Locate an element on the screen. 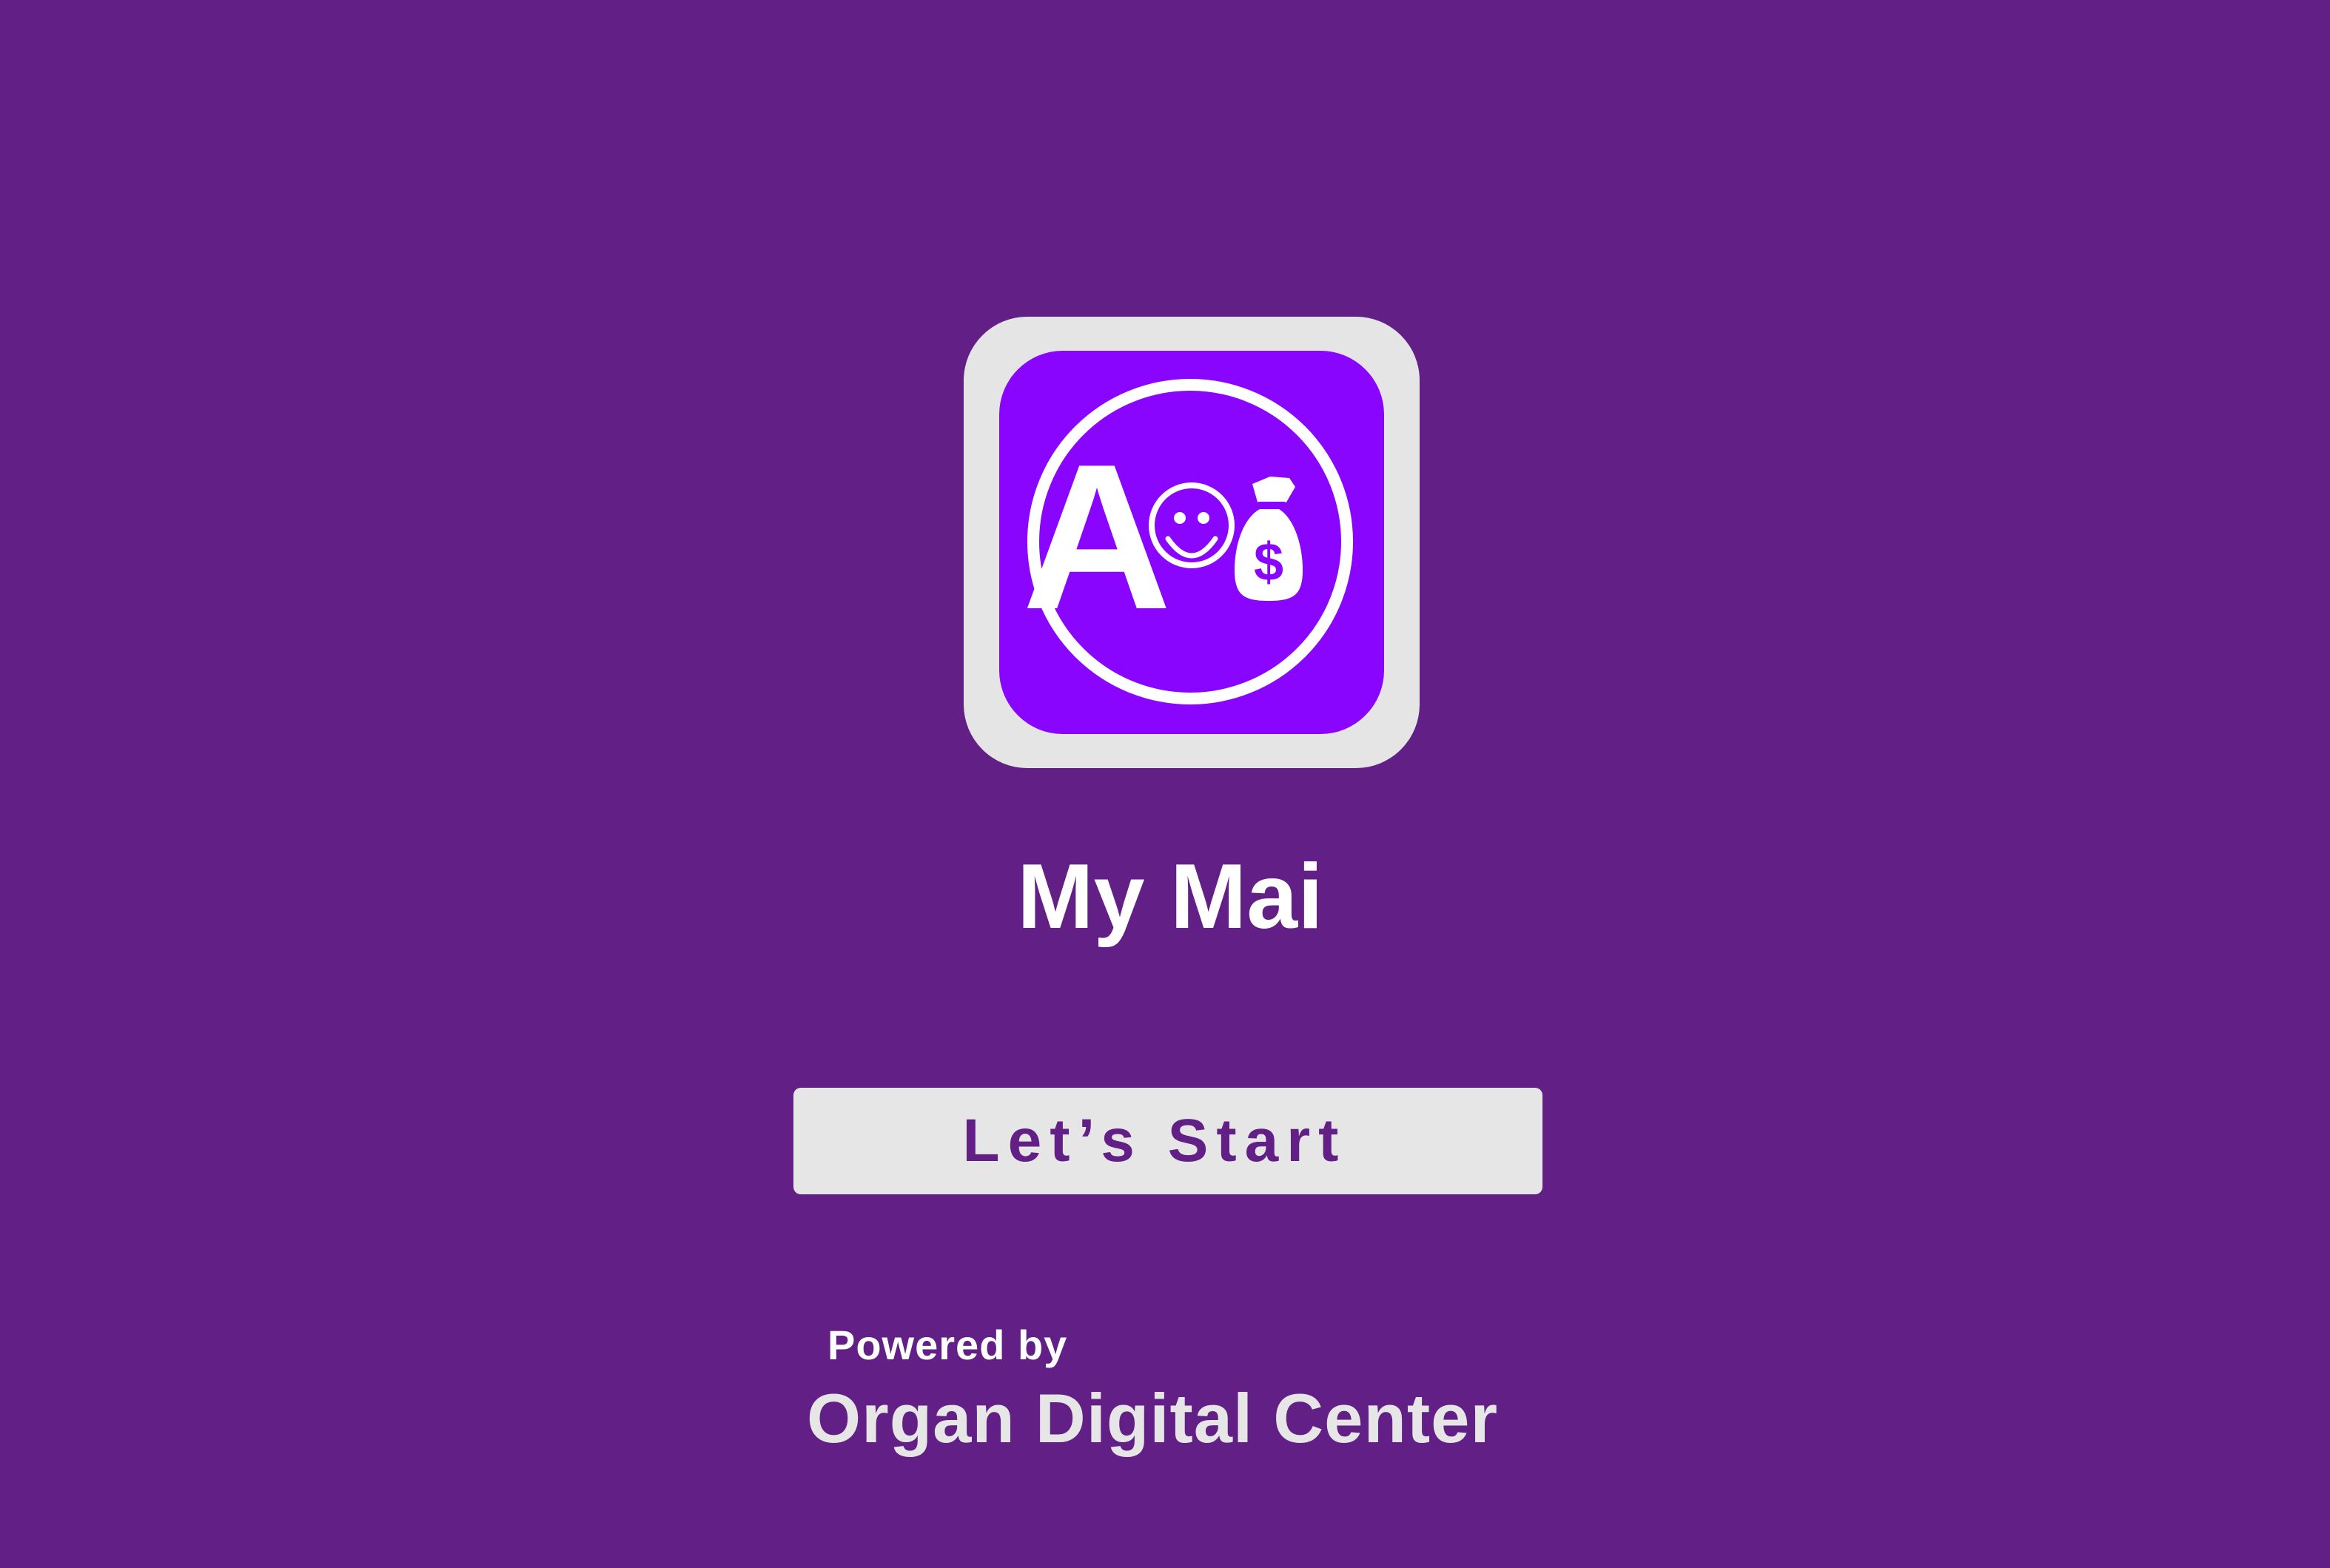 This screenshot has height=1568, width=2330. app-logo-badge: A $ is located at coordinates (1191, 543).